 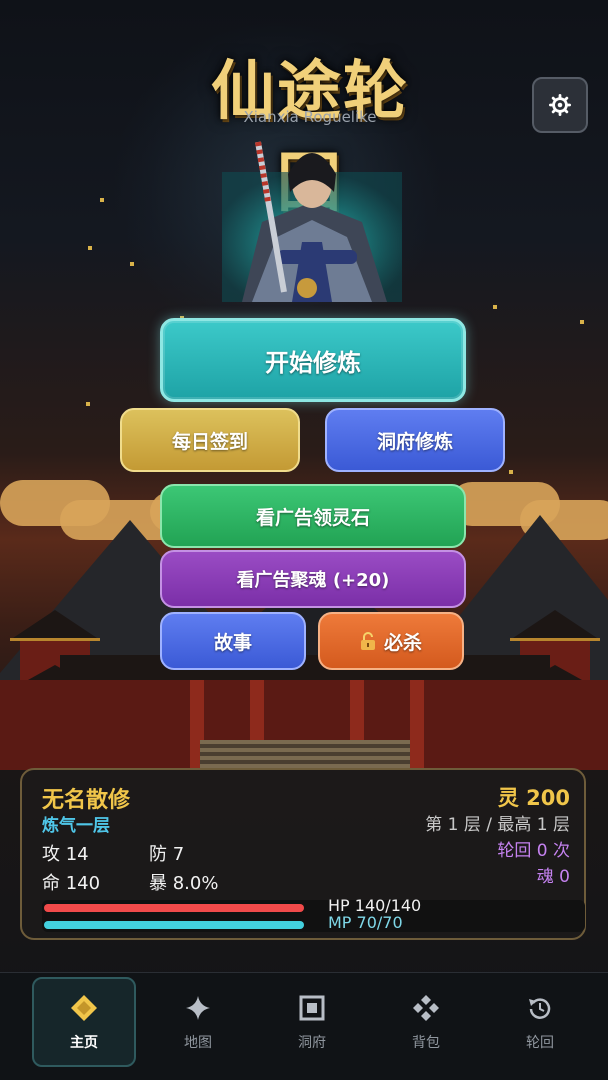 I want to click on nav-label: 背包, so click(x=426, y=1043).